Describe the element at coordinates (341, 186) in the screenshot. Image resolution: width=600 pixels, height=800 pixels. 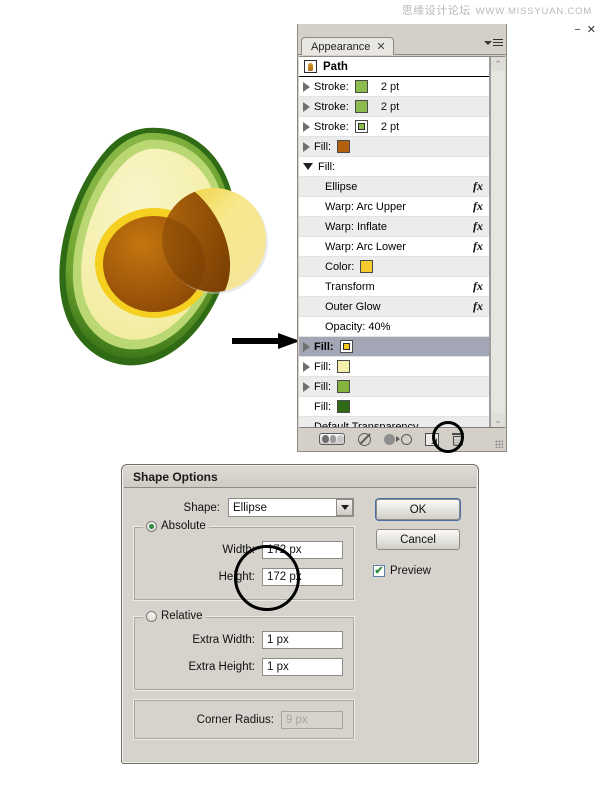
I see `appearance-row-label: Ellipse` at that location.